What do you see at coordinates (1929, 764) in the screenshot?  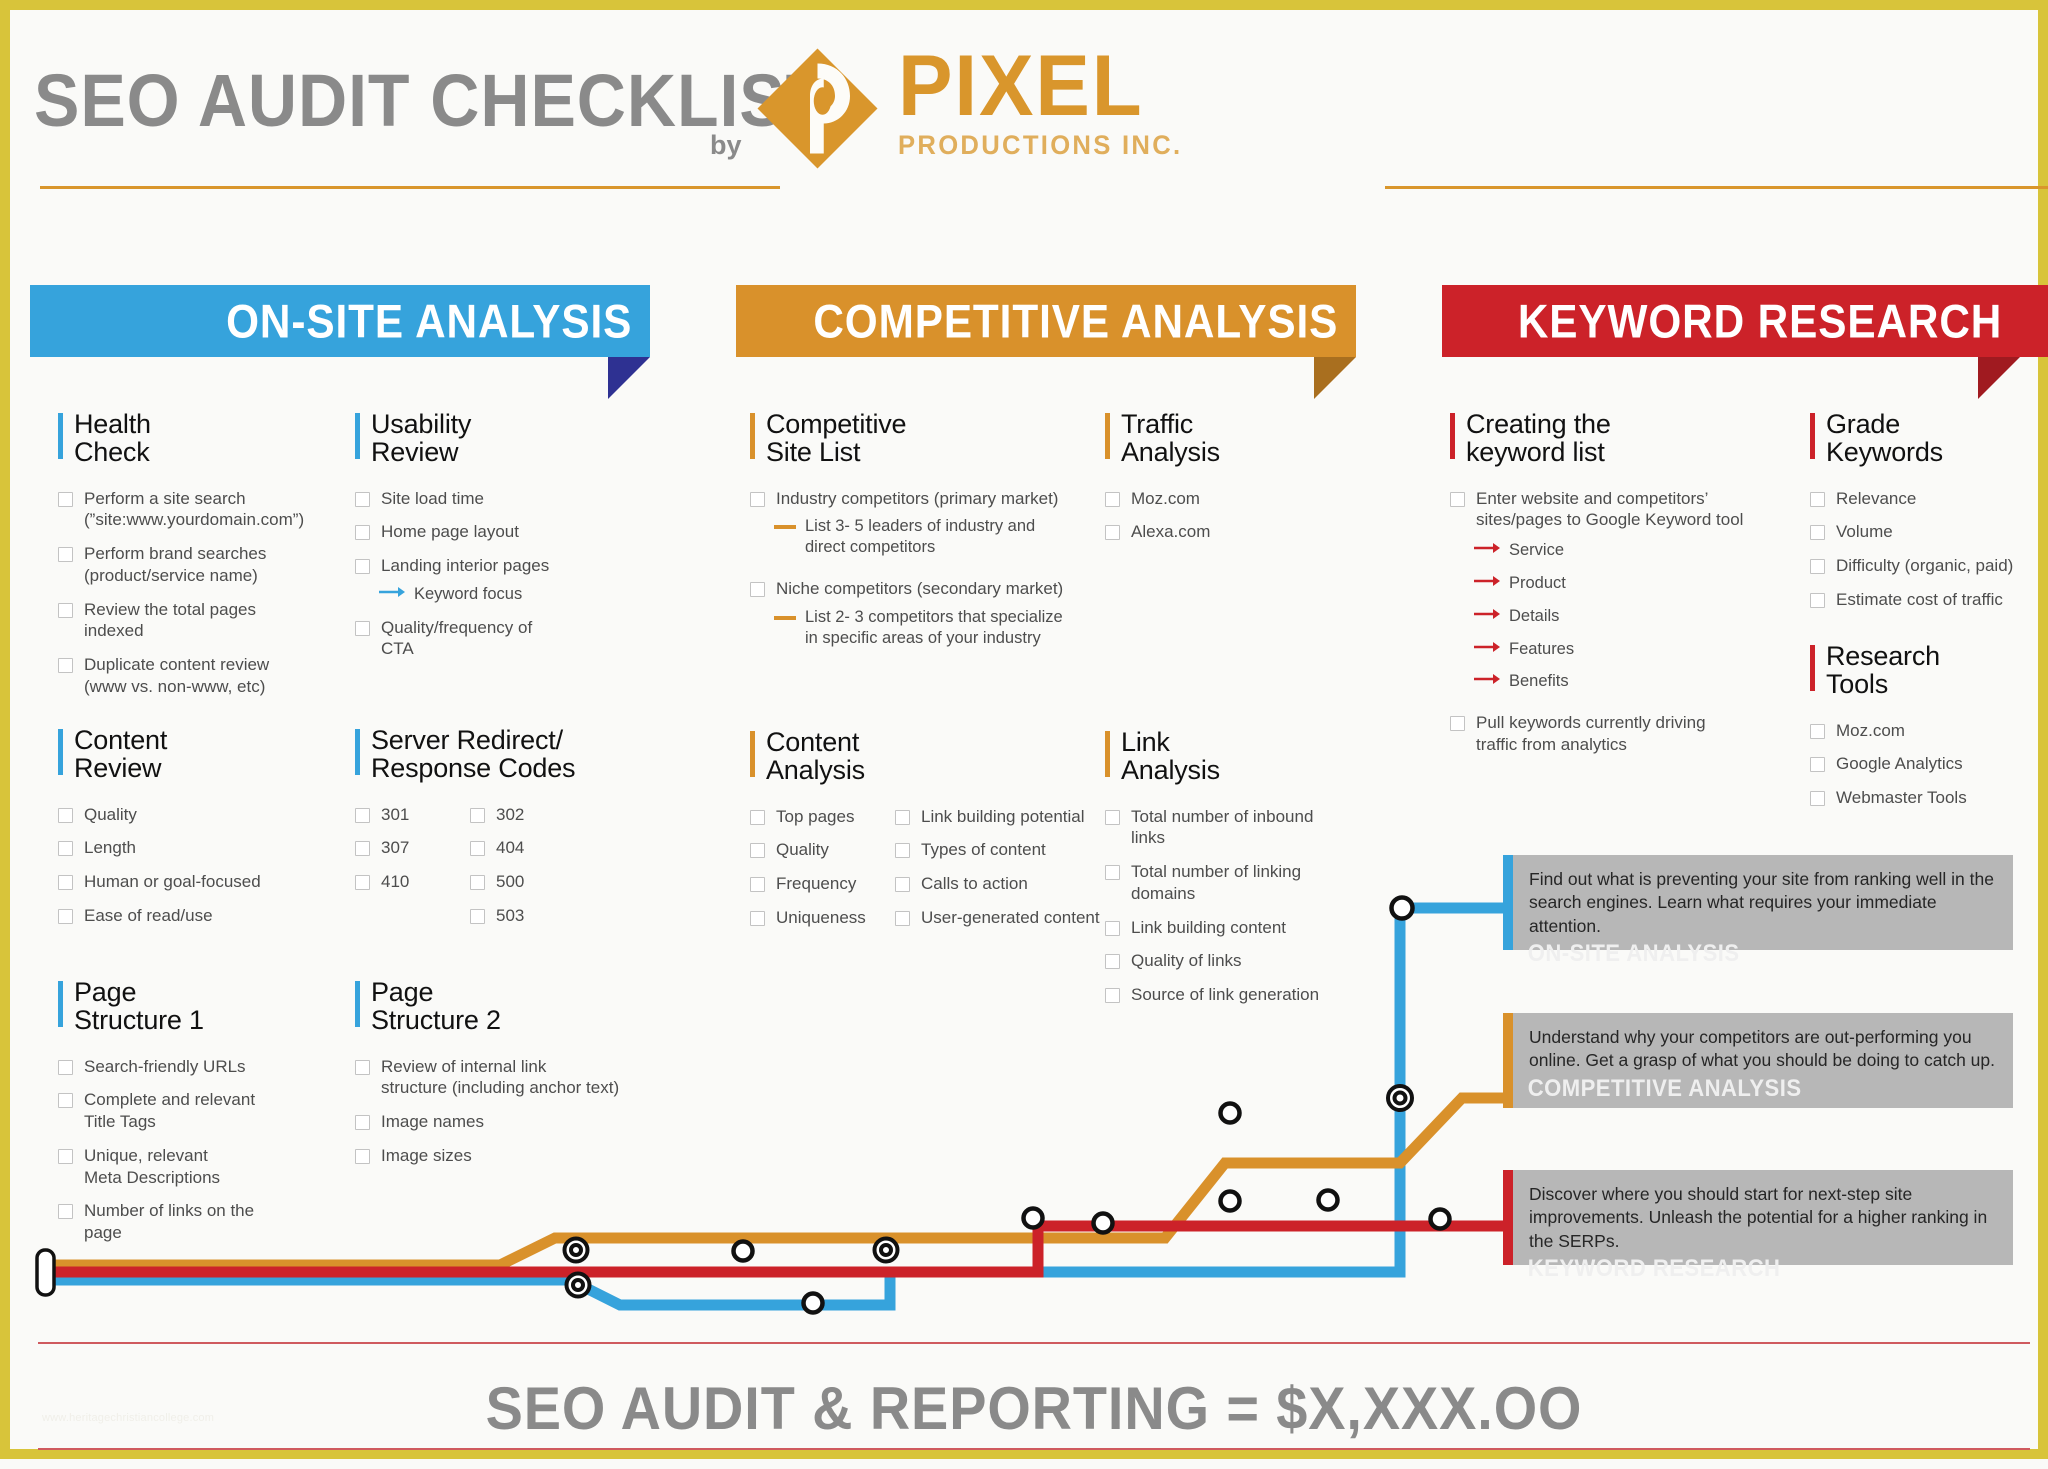 I see `list-item: Google Analytics` at bounding box center [1929, 764].